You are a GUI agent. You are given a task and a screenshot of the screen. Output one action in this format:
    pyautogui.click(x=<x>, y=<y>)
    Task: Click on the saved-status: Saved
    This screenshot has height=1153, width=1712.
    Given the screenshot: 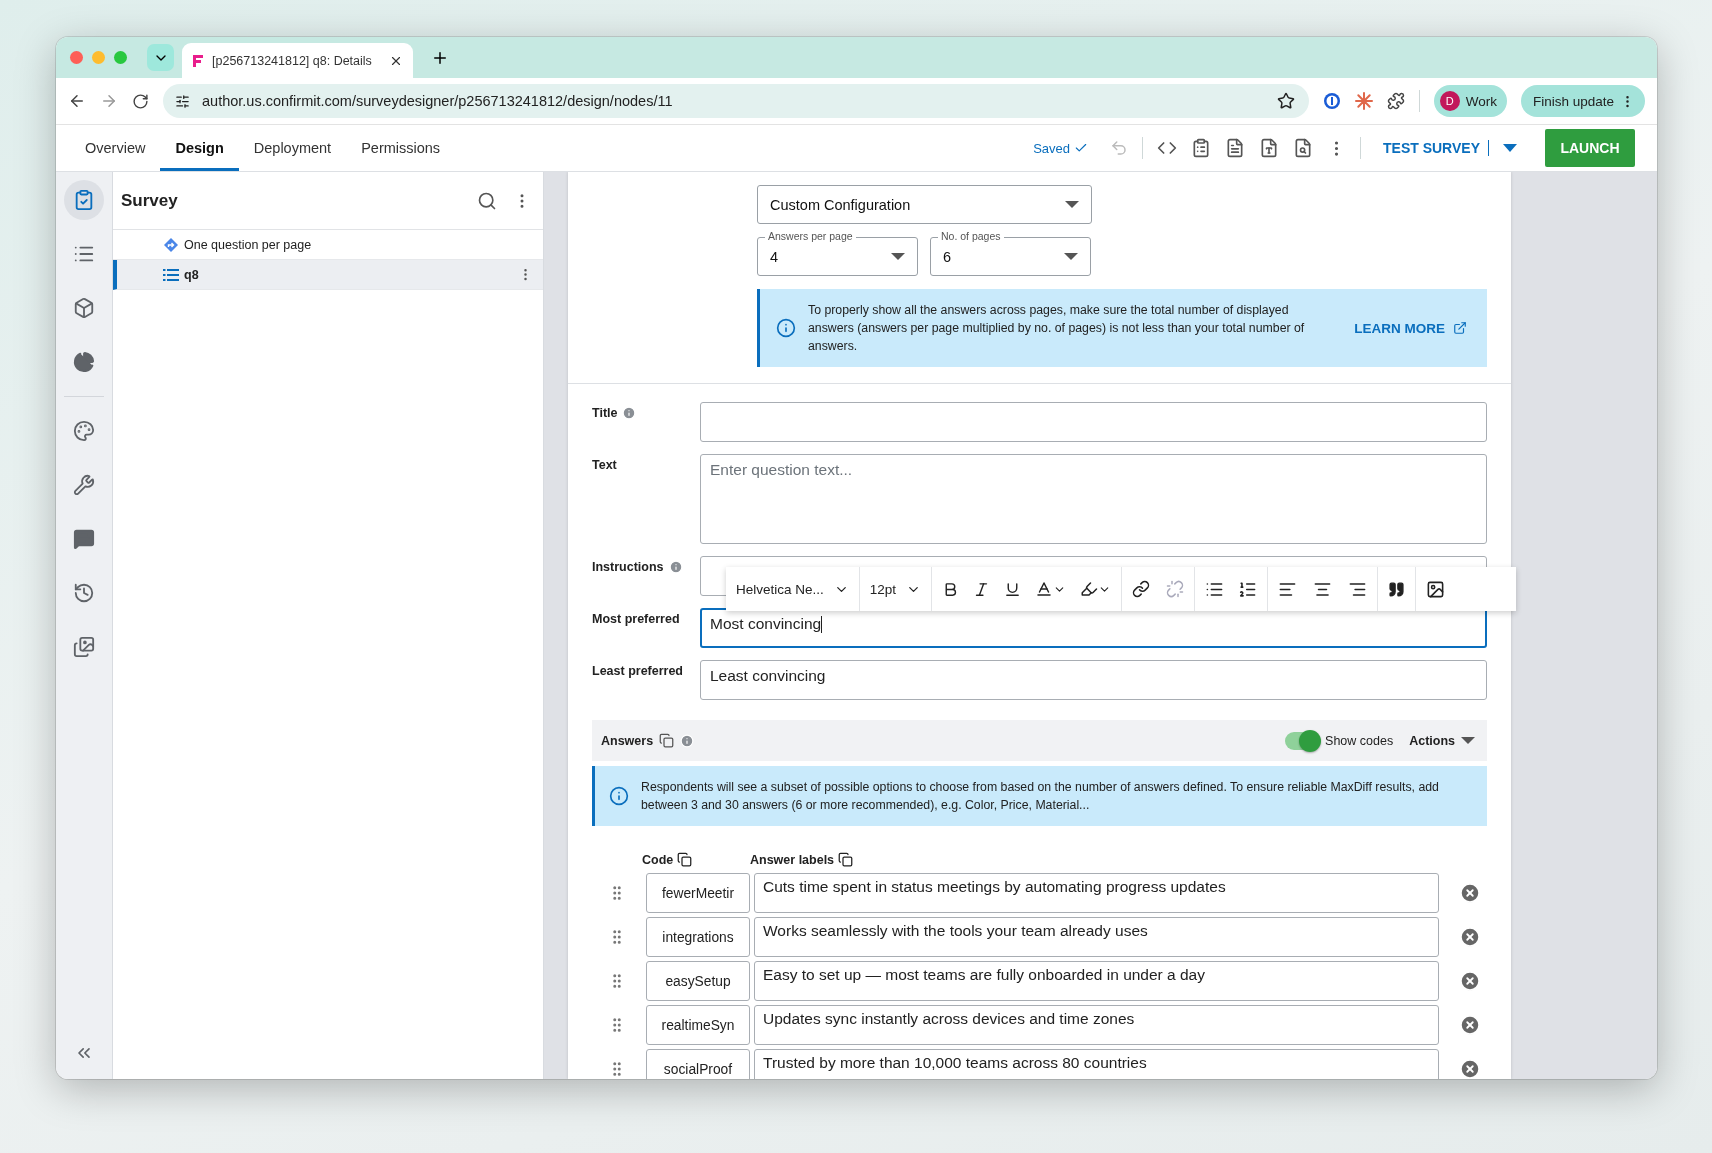 What is the action you would take?
    pyautogui.click(x=1051, y=148)
    